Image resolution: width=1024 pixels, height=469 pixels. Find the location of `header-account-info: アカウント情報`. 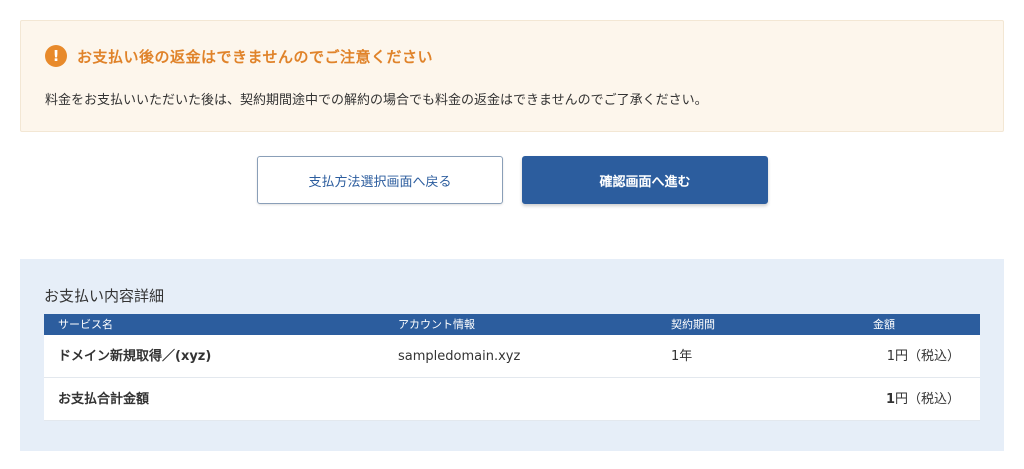

header-account-info: アカウント情報 is located at coordinates (436, 324).